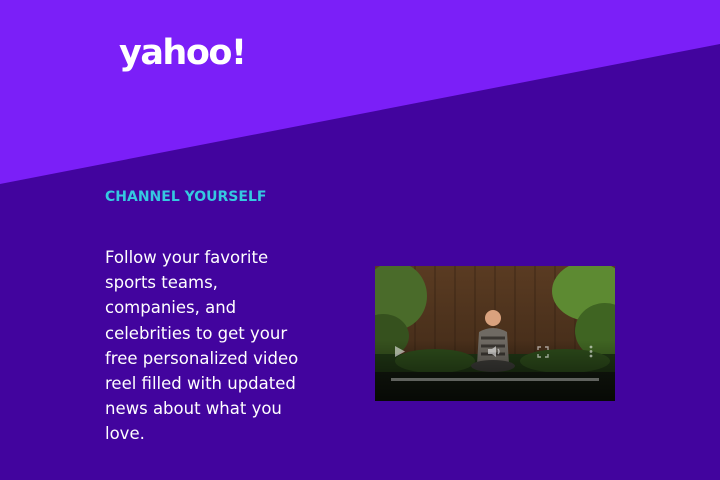  I want to click on play-icon, so click(400, 351).